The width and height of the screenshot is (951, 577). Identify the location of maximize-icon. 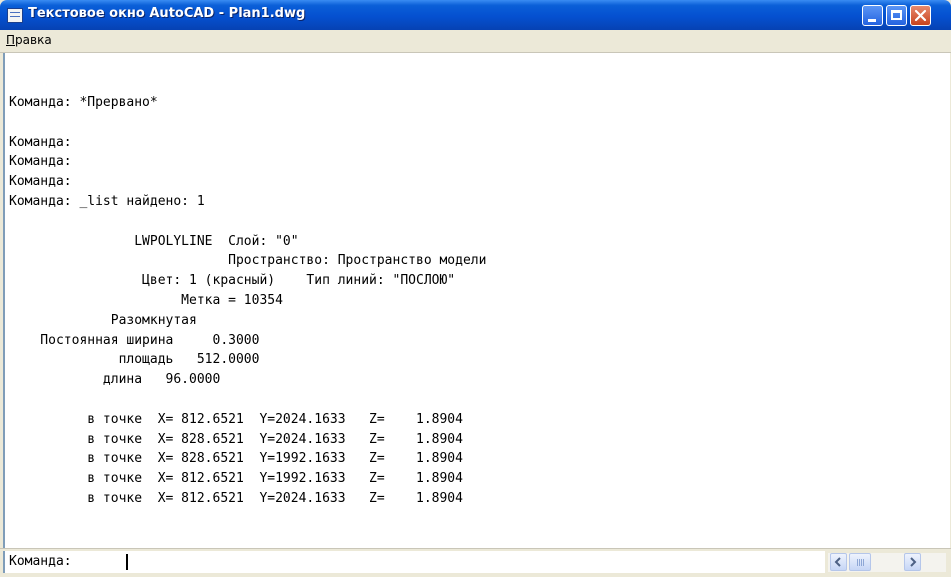
(896, 15).